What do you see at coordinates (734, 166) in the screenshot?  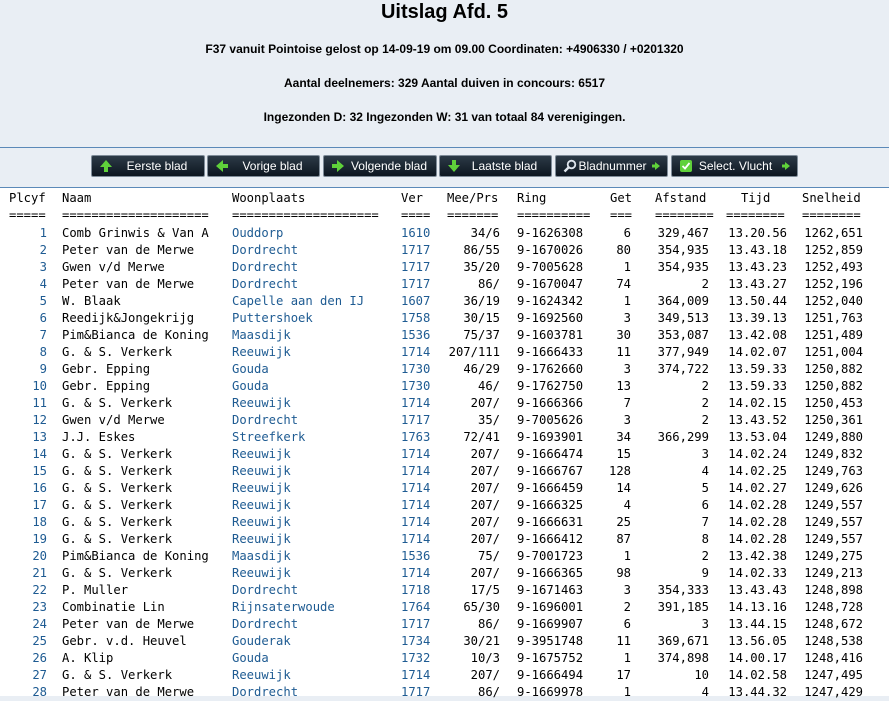 I see `select-flight-button: Select. Vlucht` at bounding box center [734, 166].